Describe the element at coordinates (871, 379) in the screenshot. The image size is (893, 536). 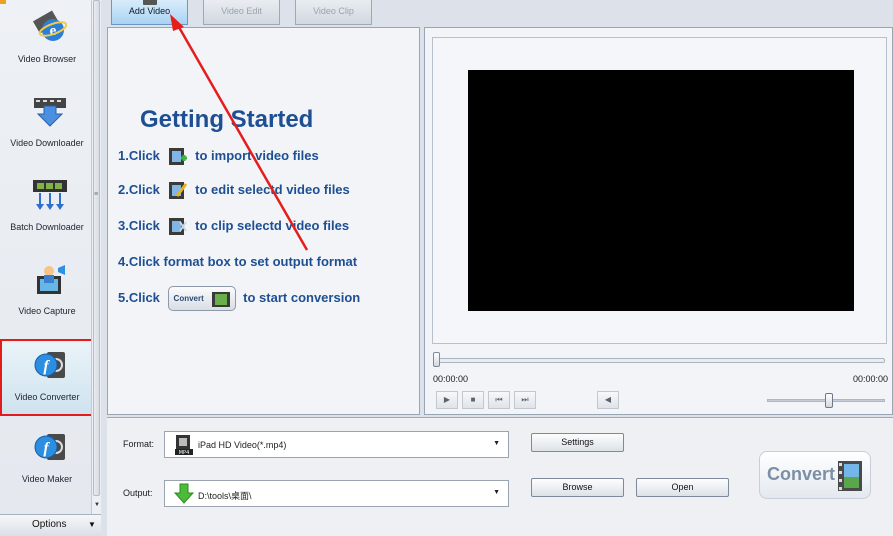
I see `total-time: 00:00:00` at that location.